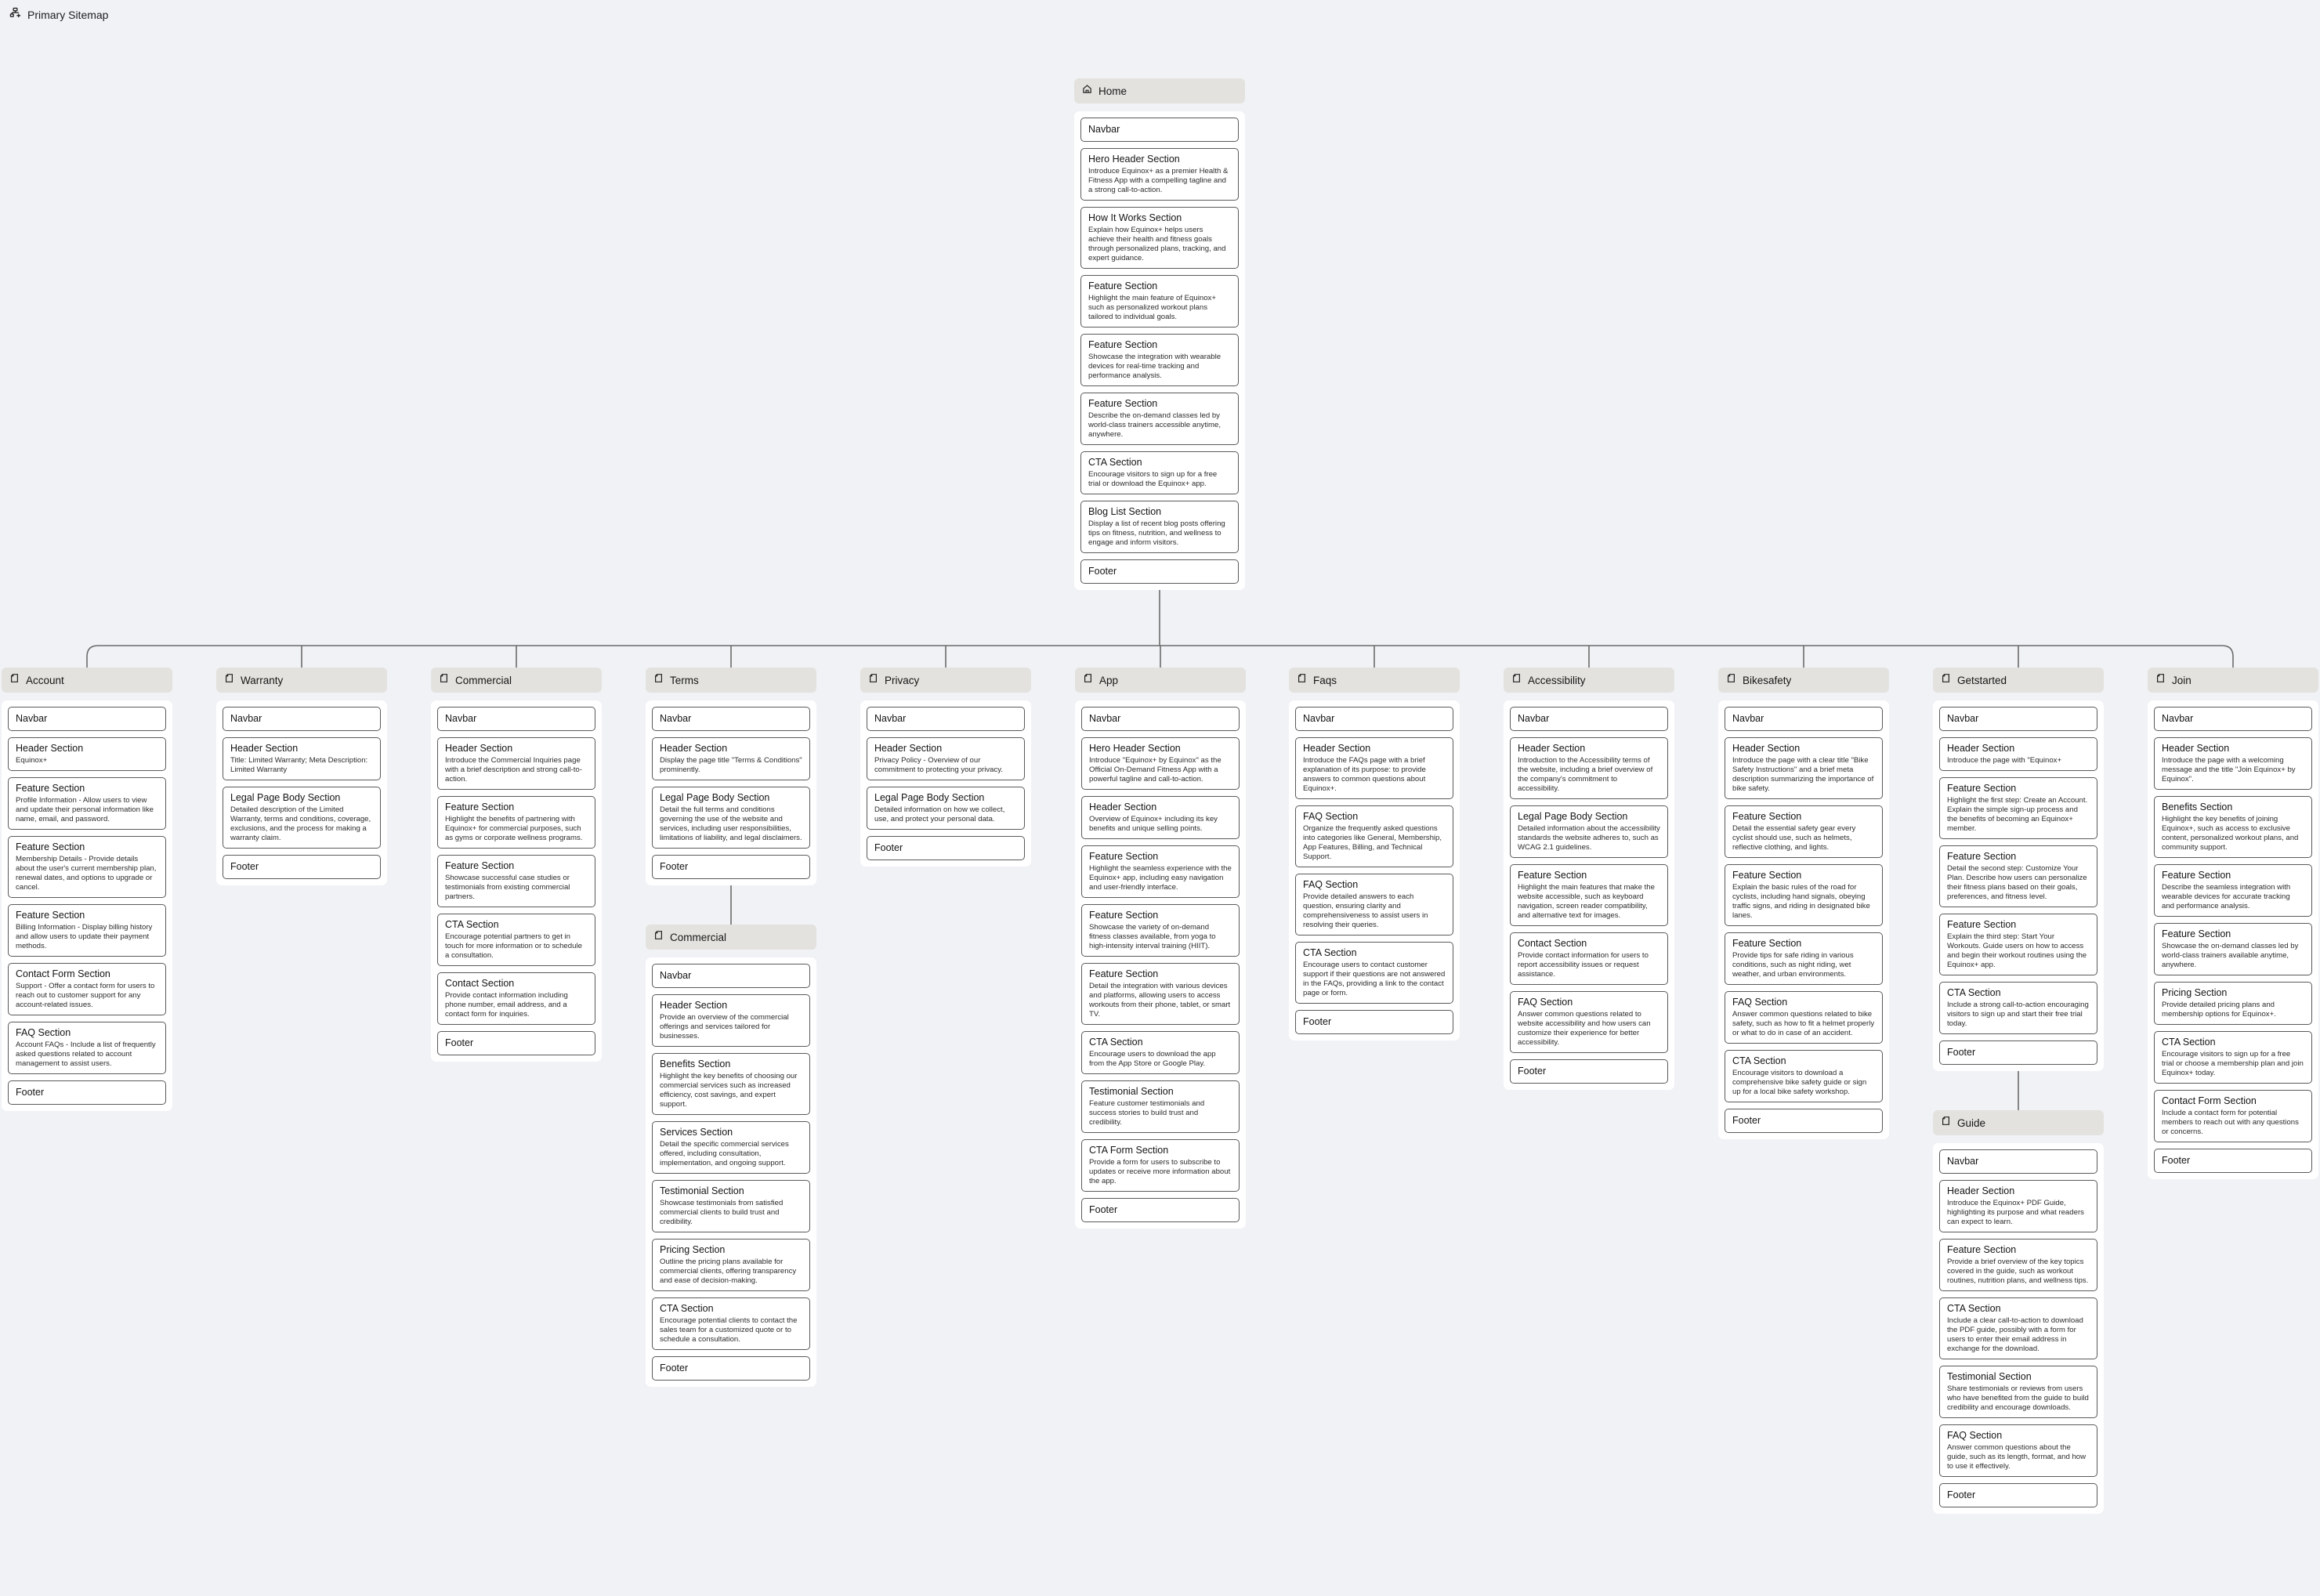  What do you see at coordinates (2233, 681) in the screenshot?
I see `page-header-join: Join` at bounding box center [2233, 681].